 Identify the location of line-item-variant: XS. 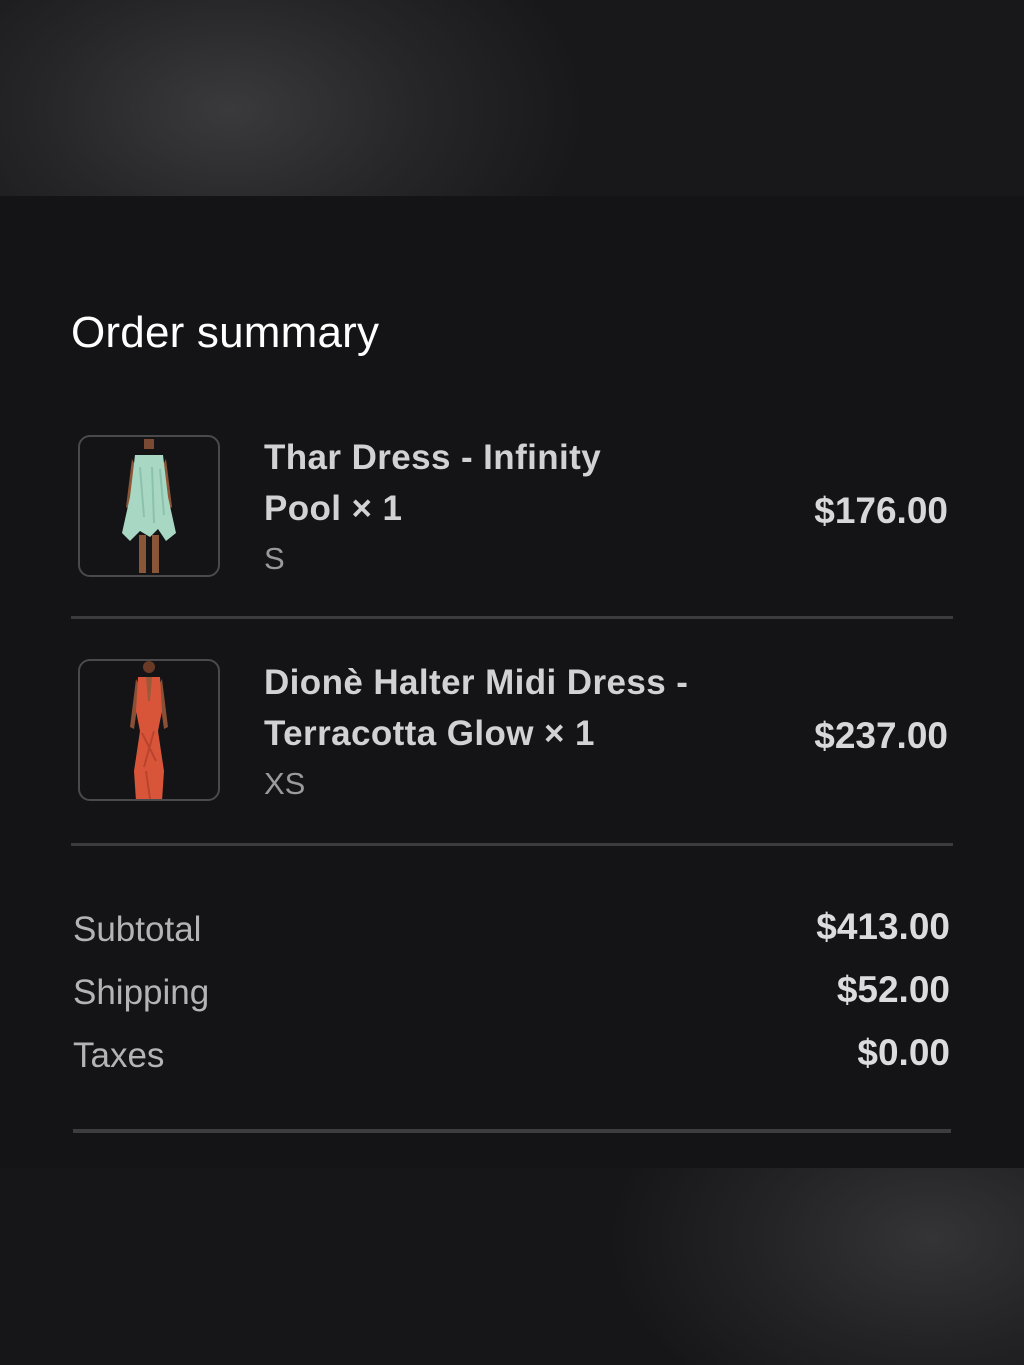
(285, 783).